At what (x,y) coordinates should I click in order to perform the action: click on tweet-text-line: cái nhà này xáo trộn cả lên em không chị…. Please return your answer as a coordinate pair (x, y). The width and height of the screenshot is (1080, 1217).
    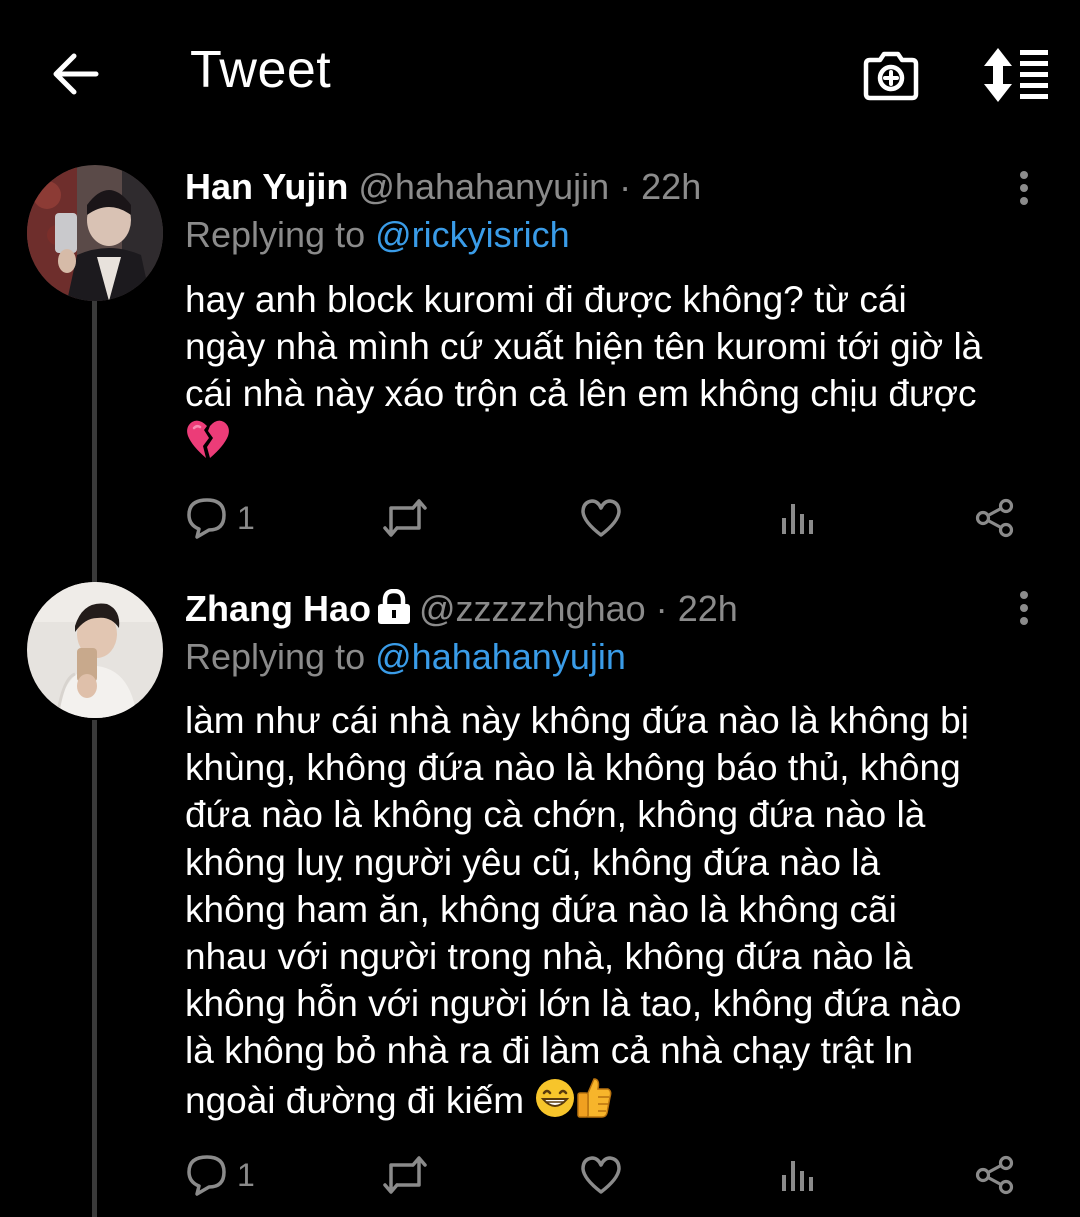
    Looking at the image, I should click on (581, 394).